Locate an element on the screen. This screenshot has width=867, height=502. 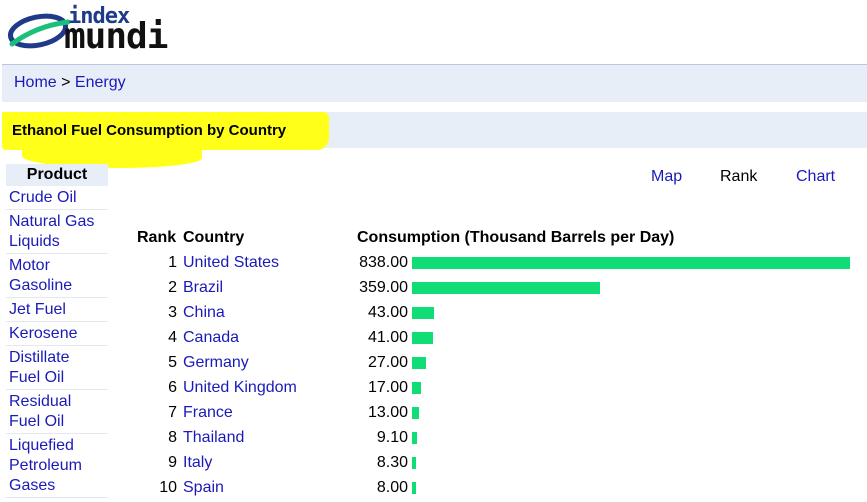
consumption-value: 13.00 is located at coordinates (387, 412).